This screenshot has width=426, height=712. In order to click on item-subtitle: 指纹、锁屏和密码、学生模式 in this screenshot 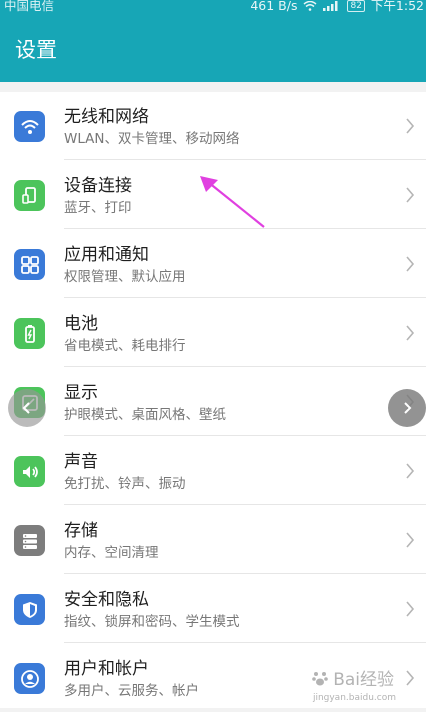, I will do `click(152, 622)`.